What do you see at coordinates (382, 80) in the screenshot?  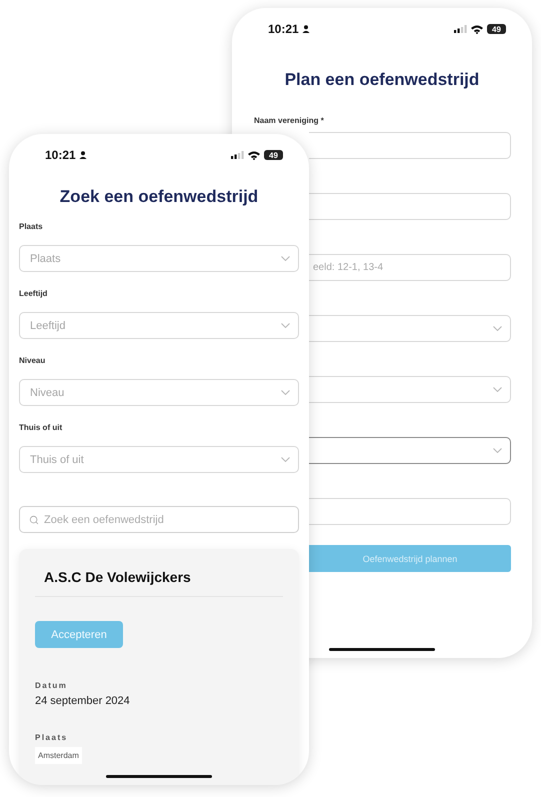 I see `page-title: Plan een oefenwedstrijd` at bounding box center [382, 80].